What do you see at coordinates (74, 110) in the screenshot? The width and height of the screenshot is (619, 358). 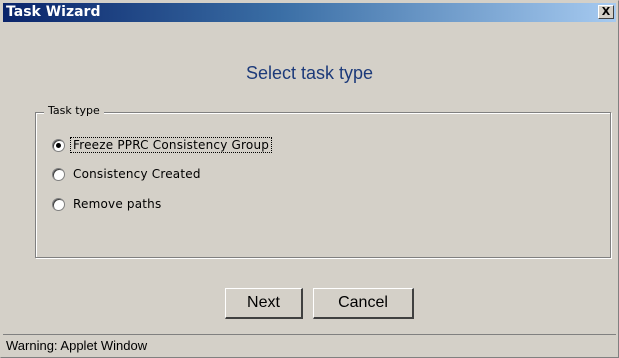 I see `group-title: Task type` at bounding box center [74, 110].